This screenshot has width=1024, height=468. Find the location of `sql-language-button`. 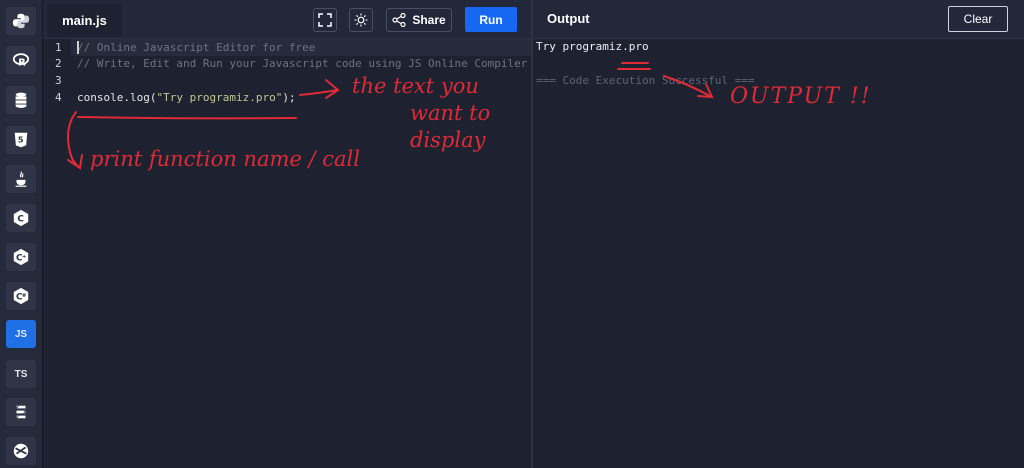

sql-language-button is located at coordinates (21, 100).